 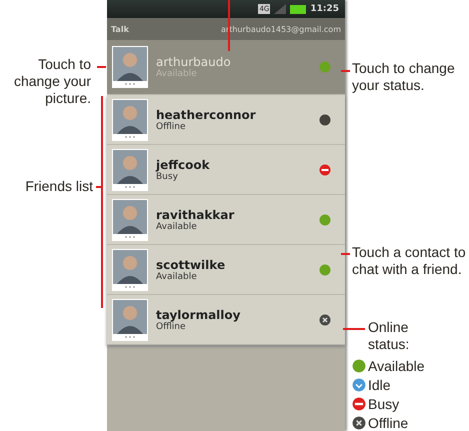 What do you see at coordinates (226, 170) in the screenshot?
I see `contact-row: jeffcook Busy` at bounding box center [226, 170].